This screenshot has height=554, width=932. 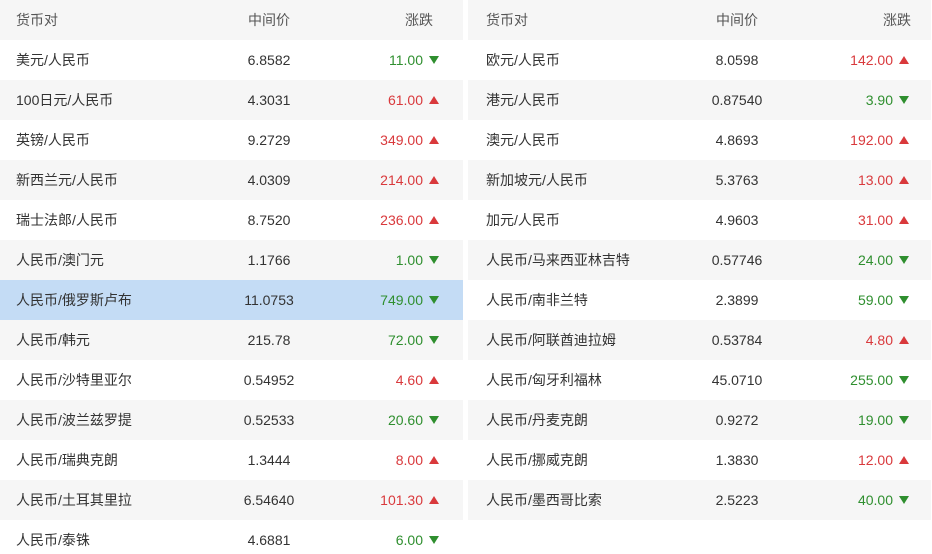 I want to click on currency-pair: 人民币/南非兰特, so click(x=537, y=300).